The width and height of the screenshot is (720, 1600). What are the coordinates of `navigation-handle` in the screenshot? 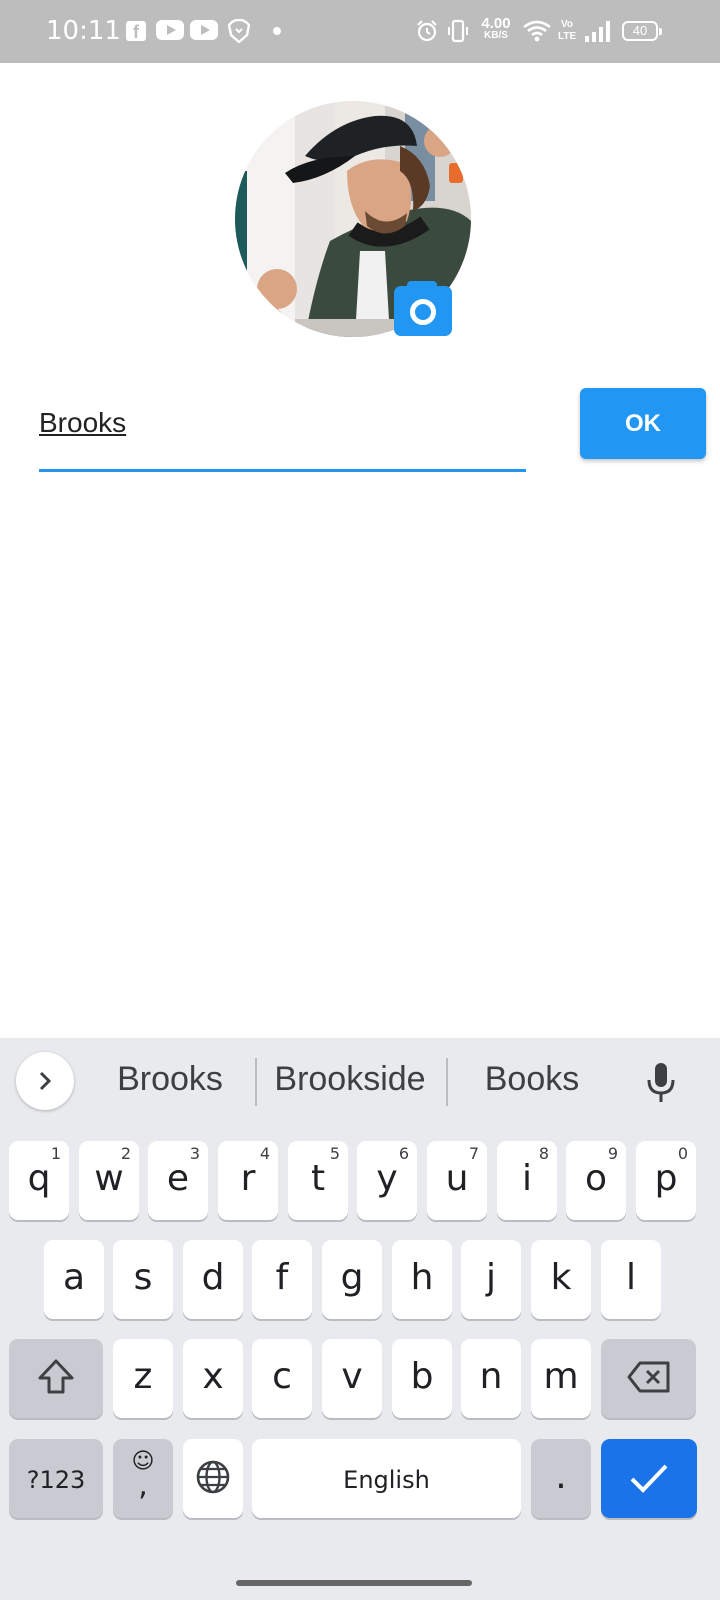 It's located at (354, 1583).